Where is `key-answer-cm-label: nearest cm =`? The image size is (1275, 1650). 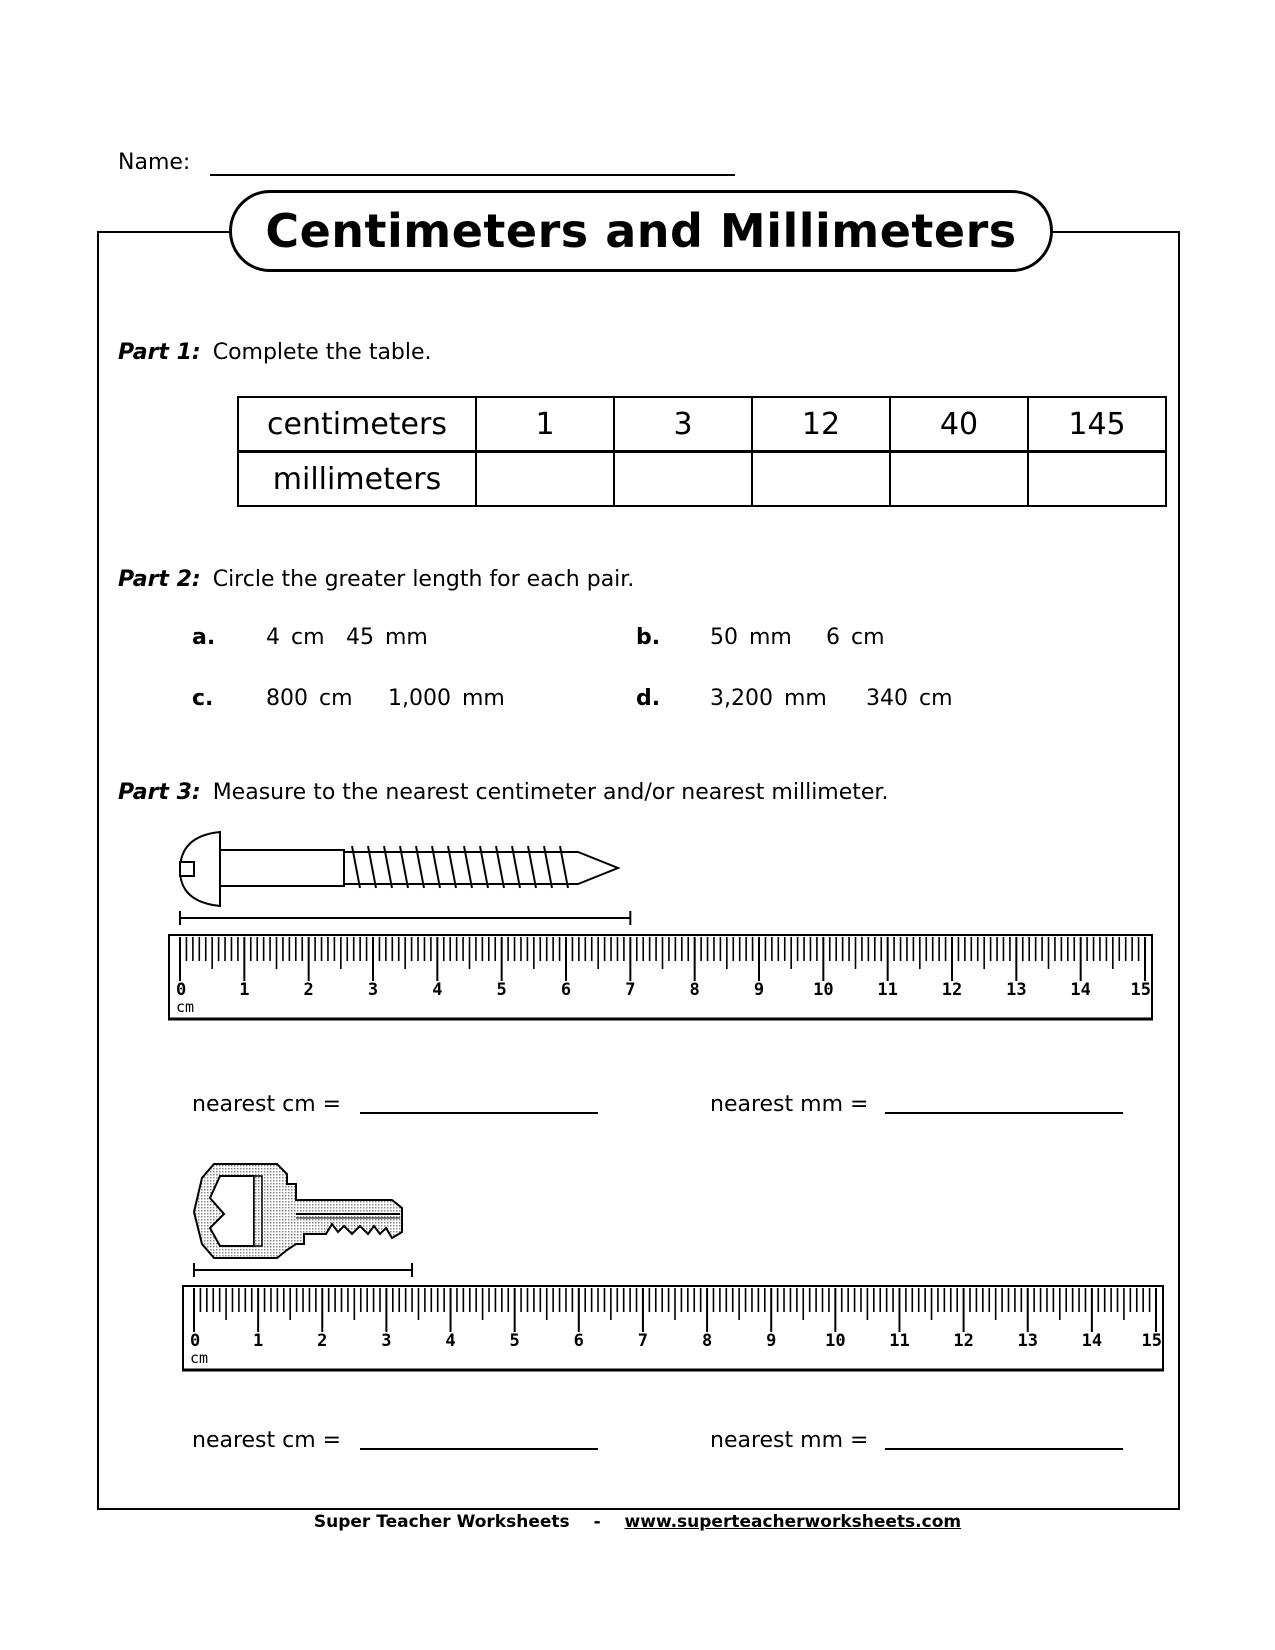
key-answer-cm-label: nearest cm = is located at coordinates (267, 1440).